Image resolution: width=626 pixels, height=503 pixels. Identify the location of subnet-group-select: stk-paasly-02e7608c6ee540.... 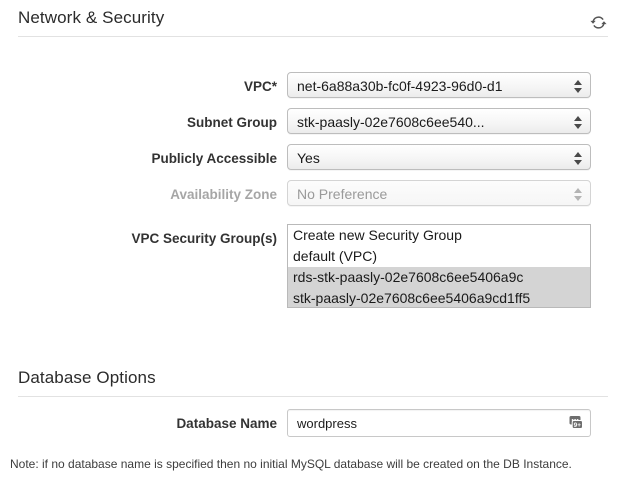
(439, 121).